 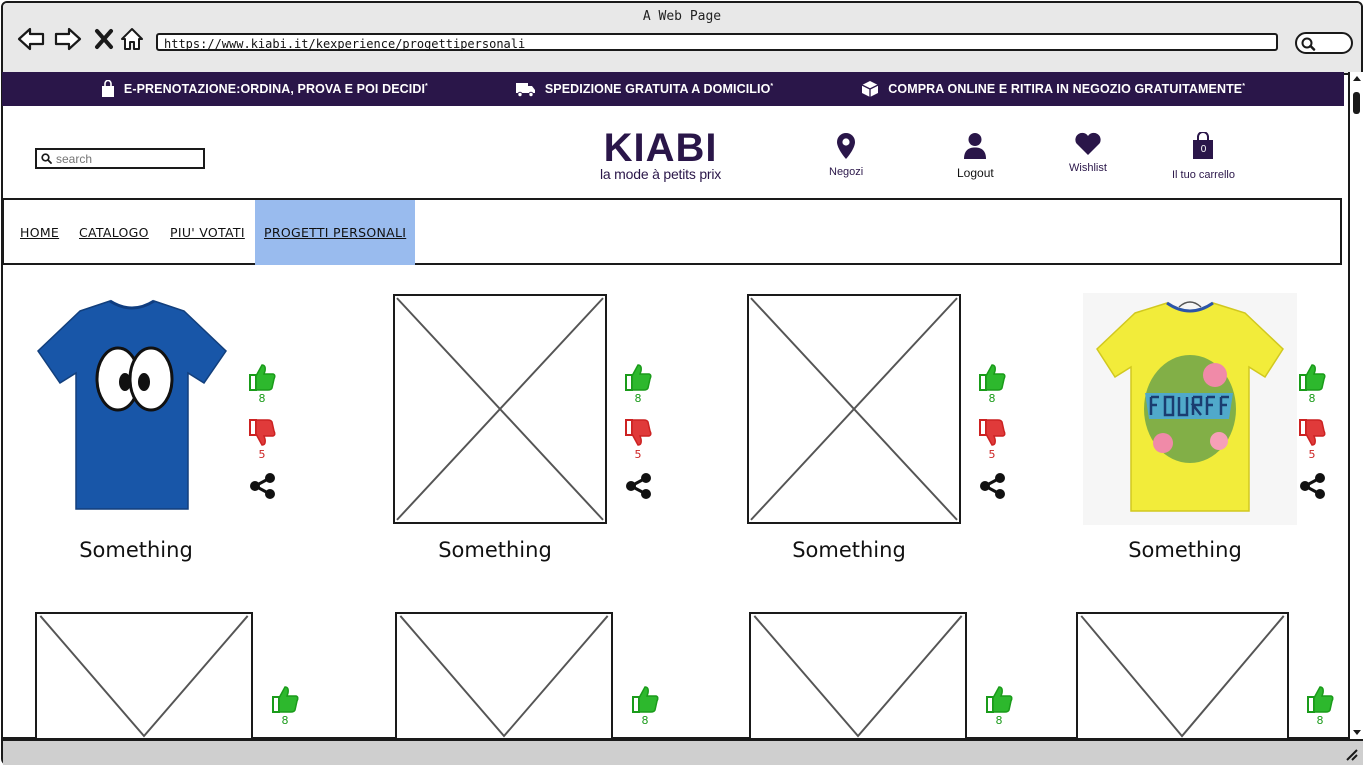 What do you see at coordinates (68, 39) in the screenshot?
I see `forward-arrow-icon` at bounding box center [68, 39].